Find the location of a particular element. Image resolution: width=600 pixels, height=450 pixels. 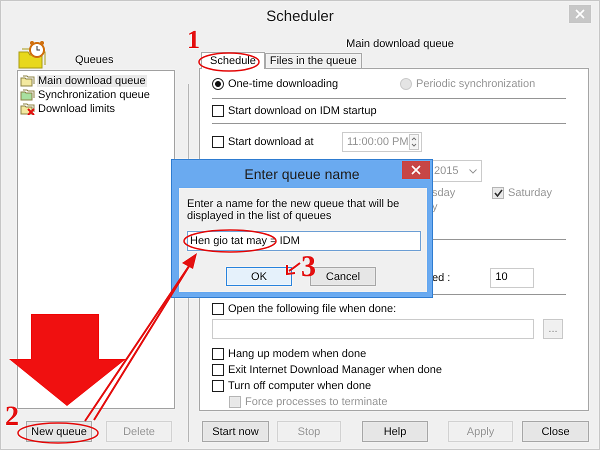

prompt-text: Enter a name for the new queue that will be displayed in the list of queues is located at coordinates (293, 210).